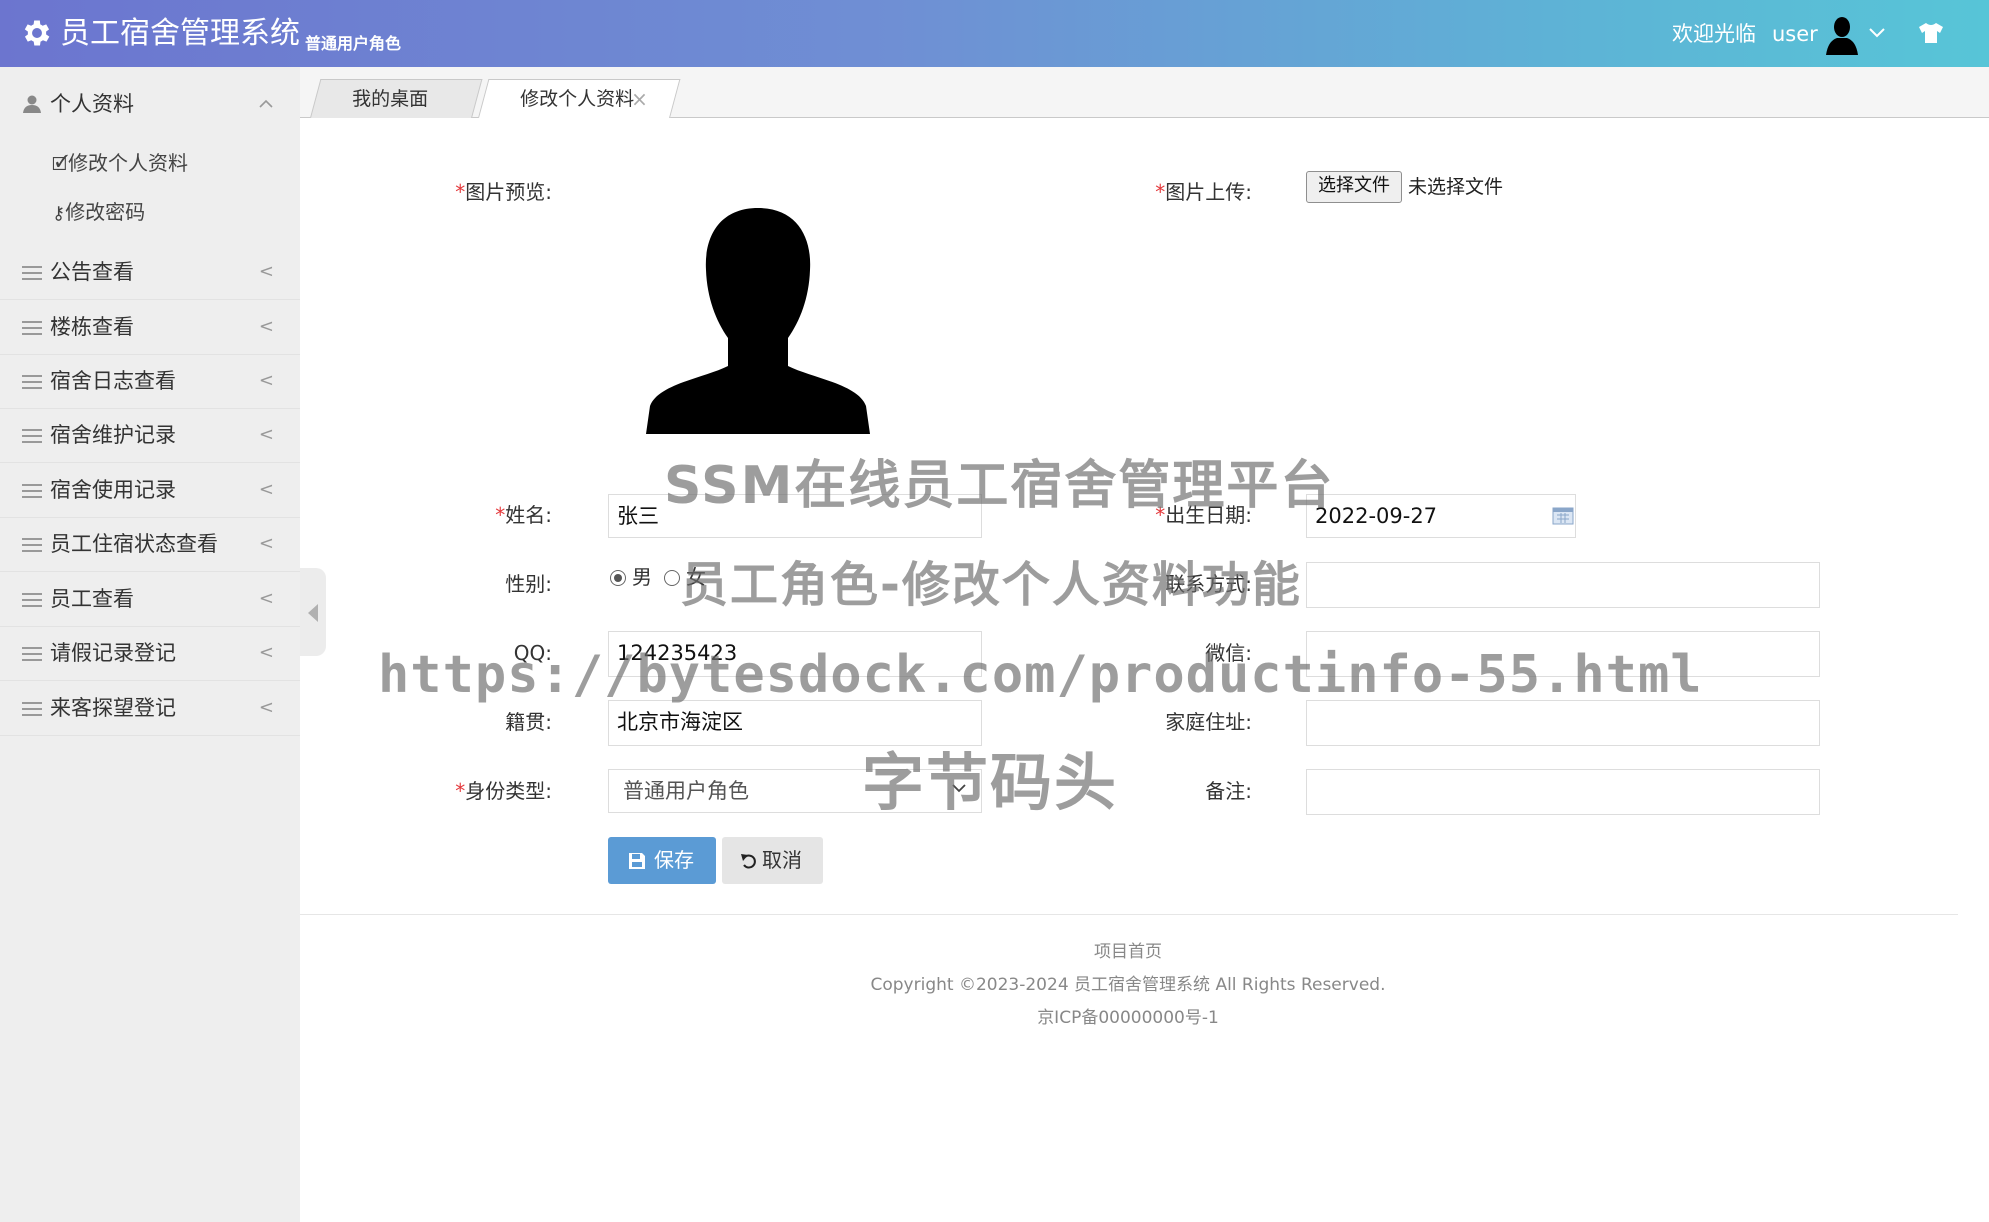 The width and height of the screenshot is (1989, 1222). Describe the element at coordinates (1203, 192) in the screenshot. I see `image-upload-label: *图片上传:` at that location.